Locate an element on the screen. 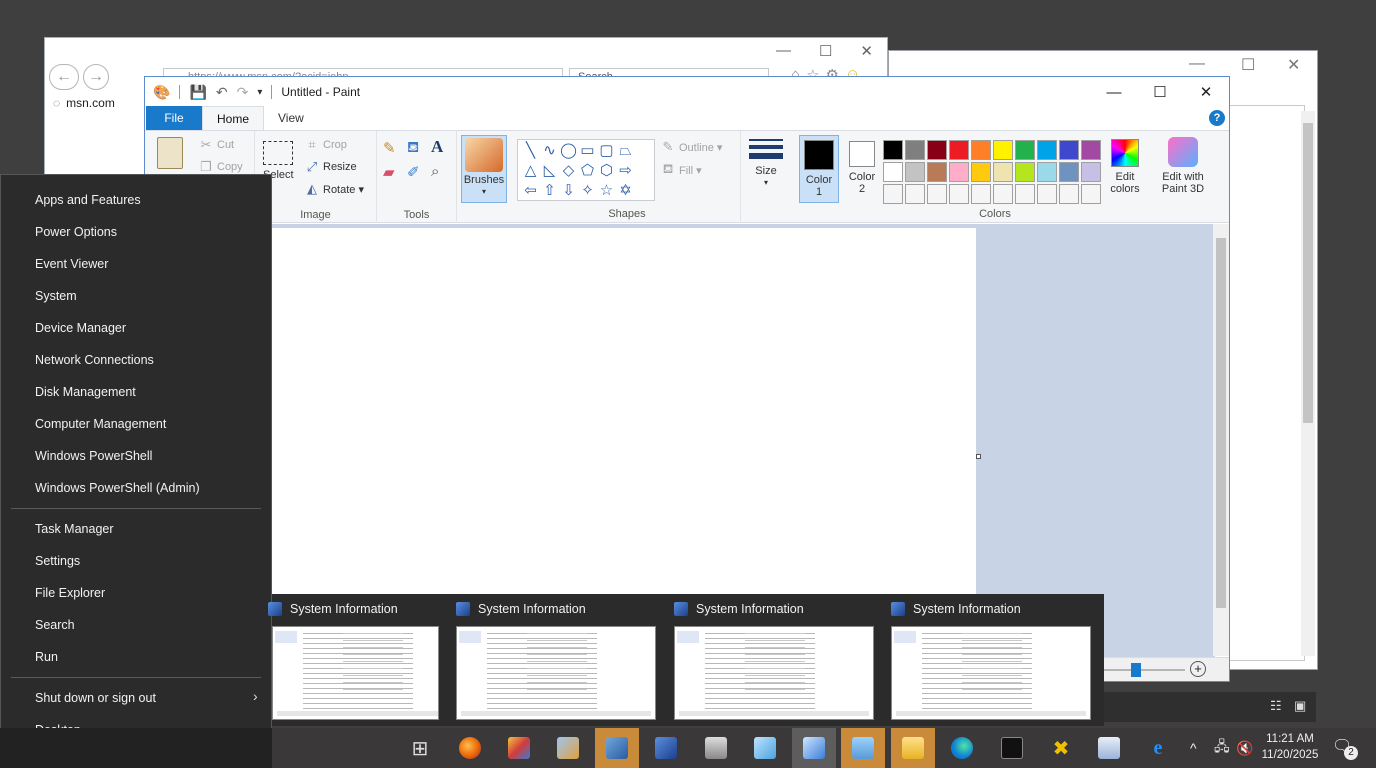 This screenshot has height=768, width=1376. image-viewer-icon is located at coordinates (519, 748).